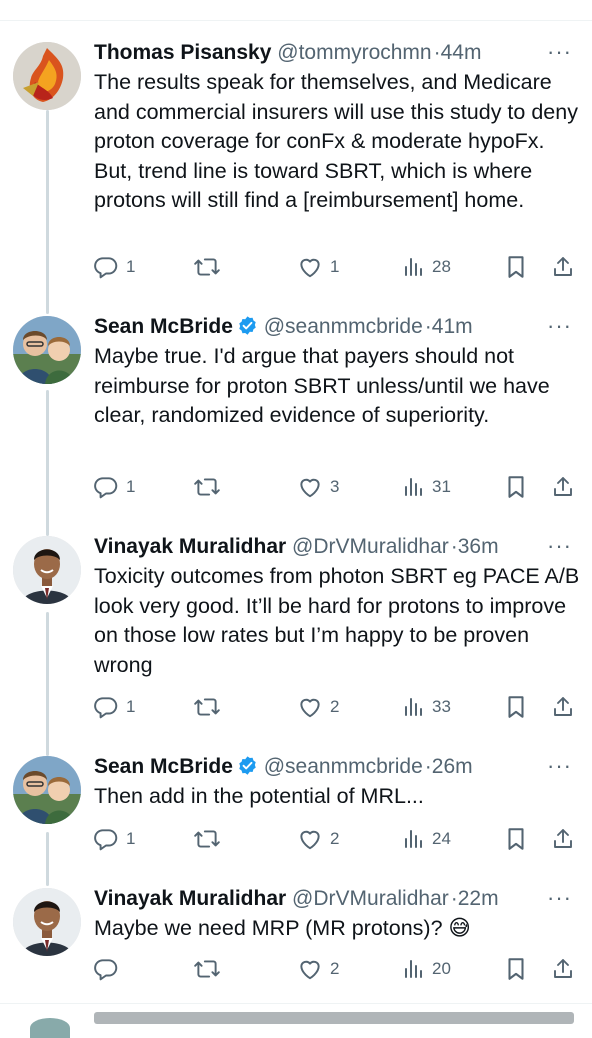  What do you see at coordinates (452, 326) in the screenshot?
I see `timestamp: 41m` at bounding box center [452, 326].